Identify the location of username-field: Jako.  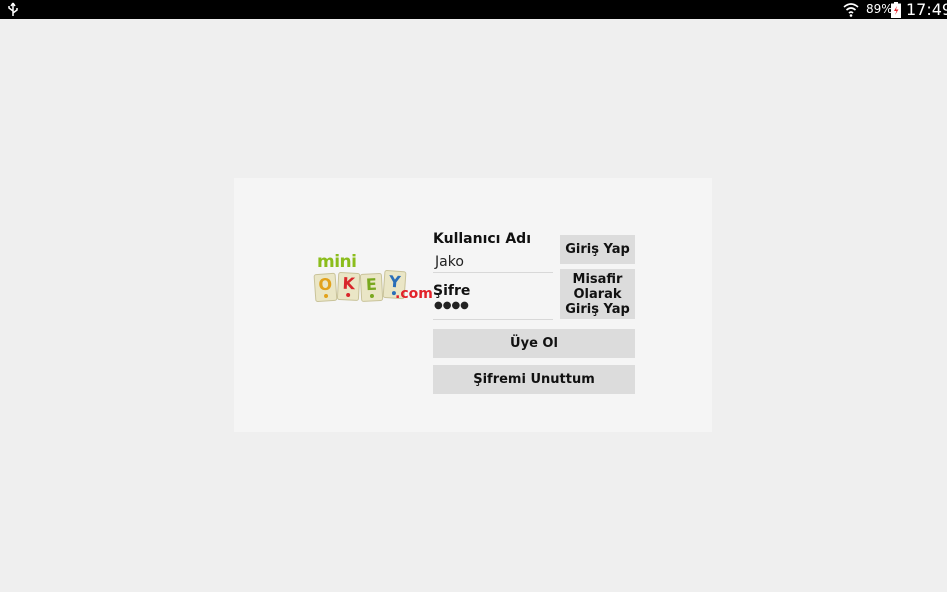
(449, 262).